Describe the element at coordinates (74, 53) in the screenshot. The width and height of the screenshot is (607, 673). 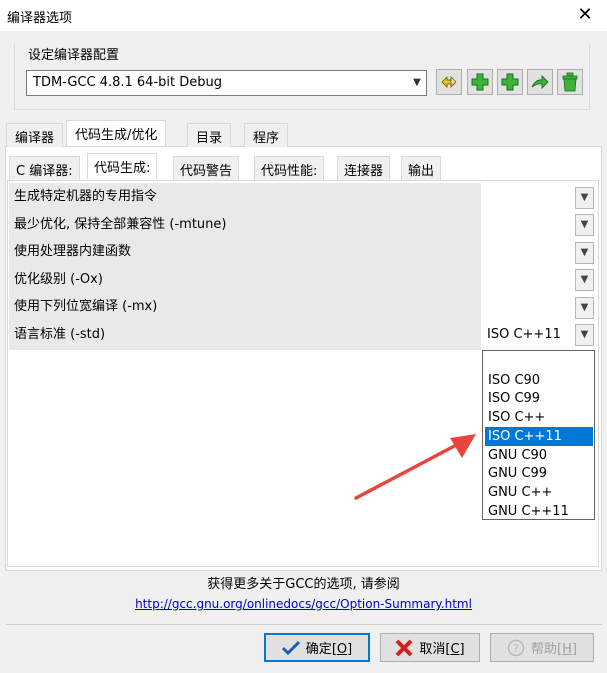
I see `config-group-label: 设定编译器配置` at that location.